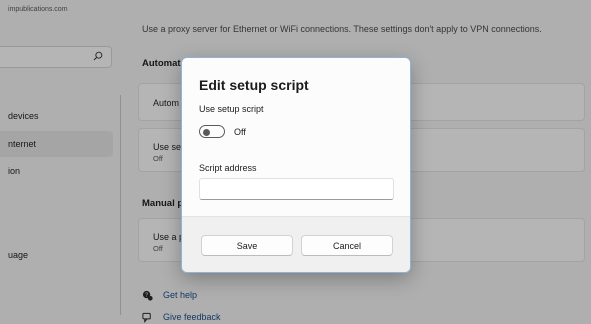 The height and width of the screenshot is (324, 591). What do you see at coordinates (296, 189) in the screenshot?
I see `script-address-input` at bounding box center [296, 189].